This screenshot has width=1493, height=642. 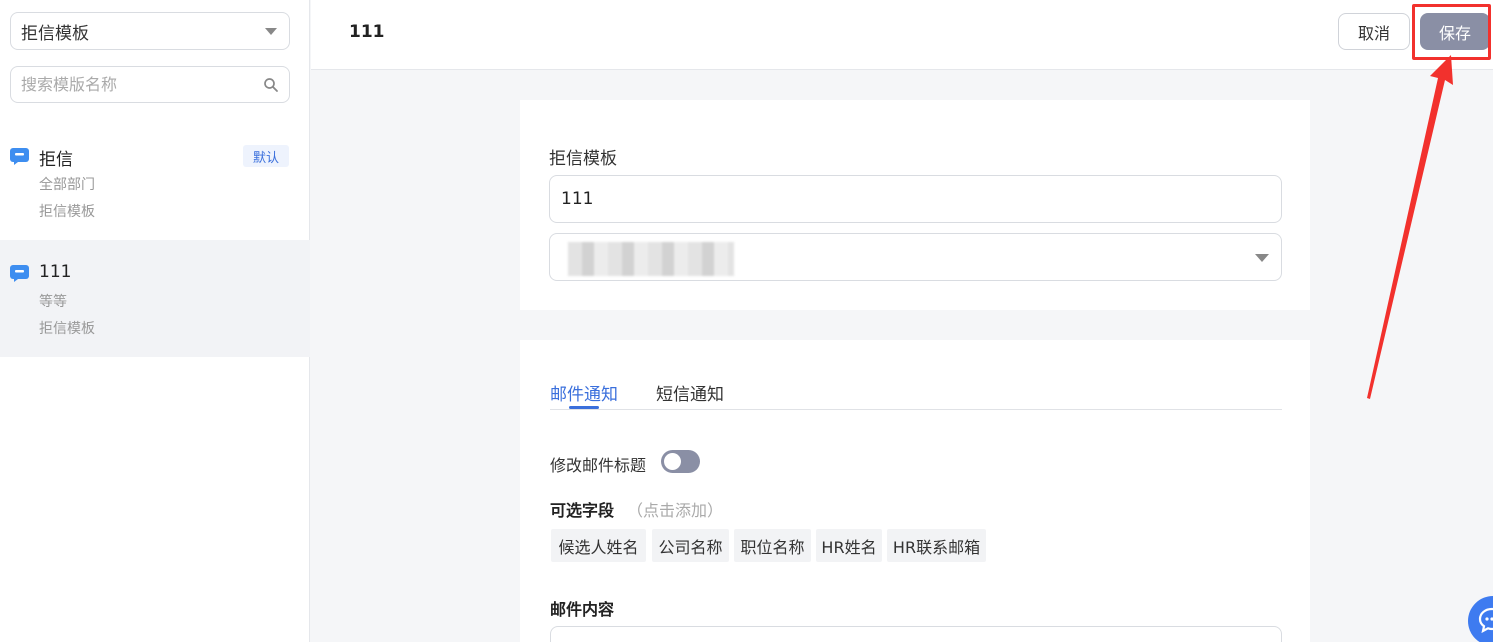 What do you see at coordinates (936, 545) in the screenshot?
I see `field-chip: HR联系邮箱` at bounding box center [936, 545].